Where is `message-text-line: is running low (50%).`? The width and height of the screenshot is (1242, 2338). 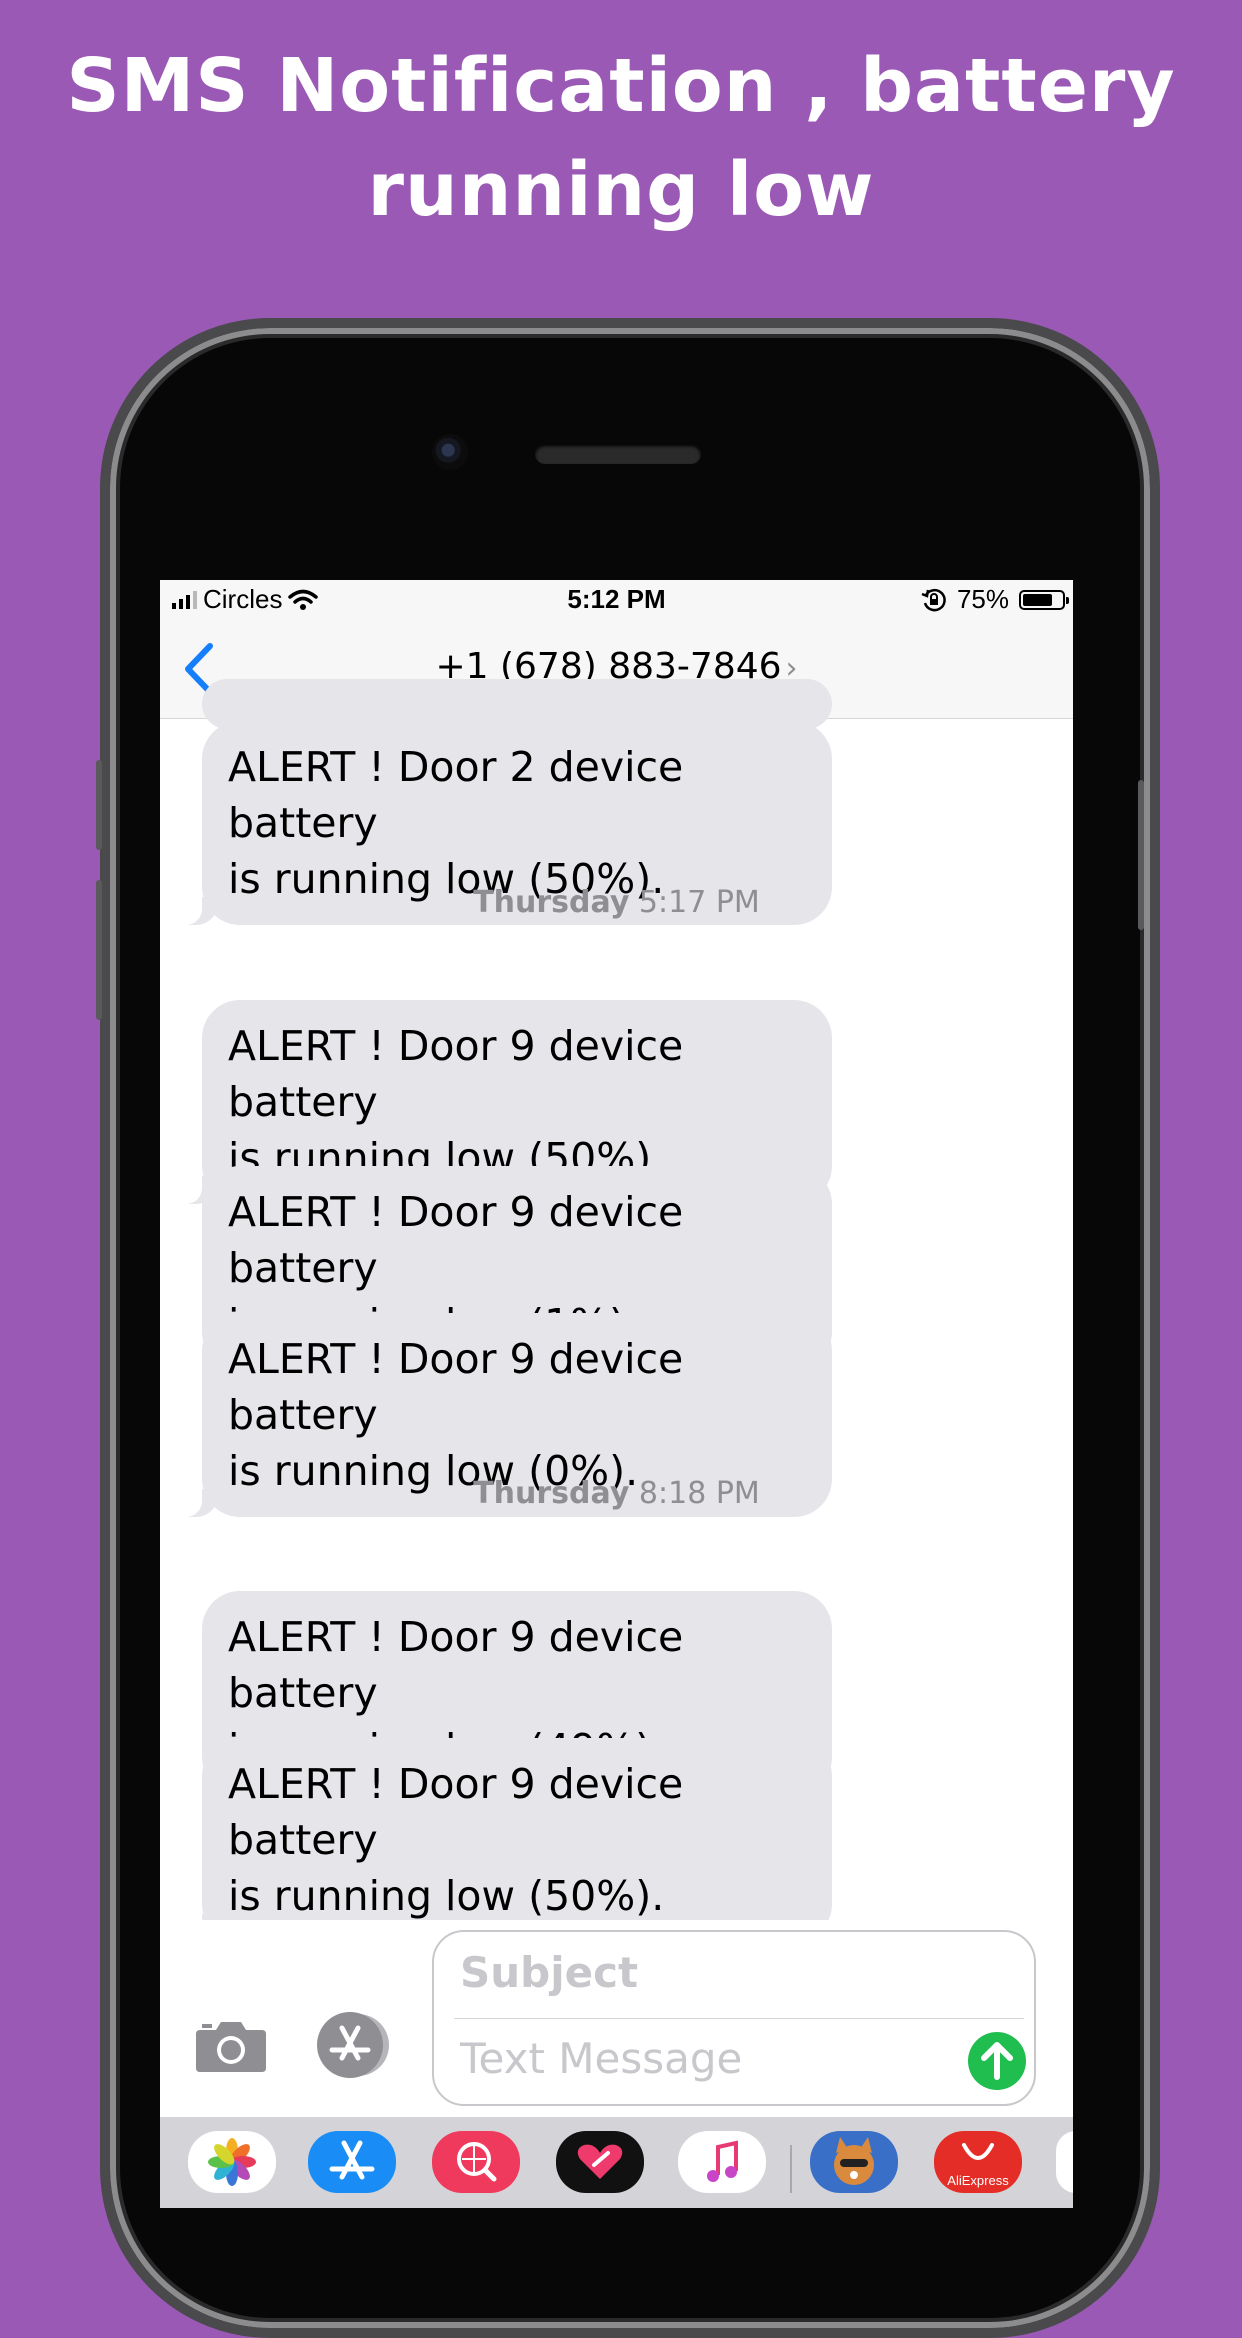 message-text-line: is running low (50%). is located at coordinates (446, 1896).